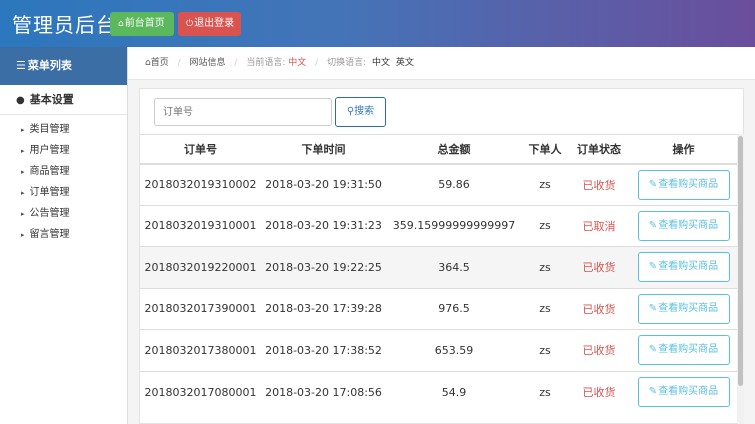  Describe the element at coordinates (243, 112) in the screenshot. I see `order-search-input` at that location.